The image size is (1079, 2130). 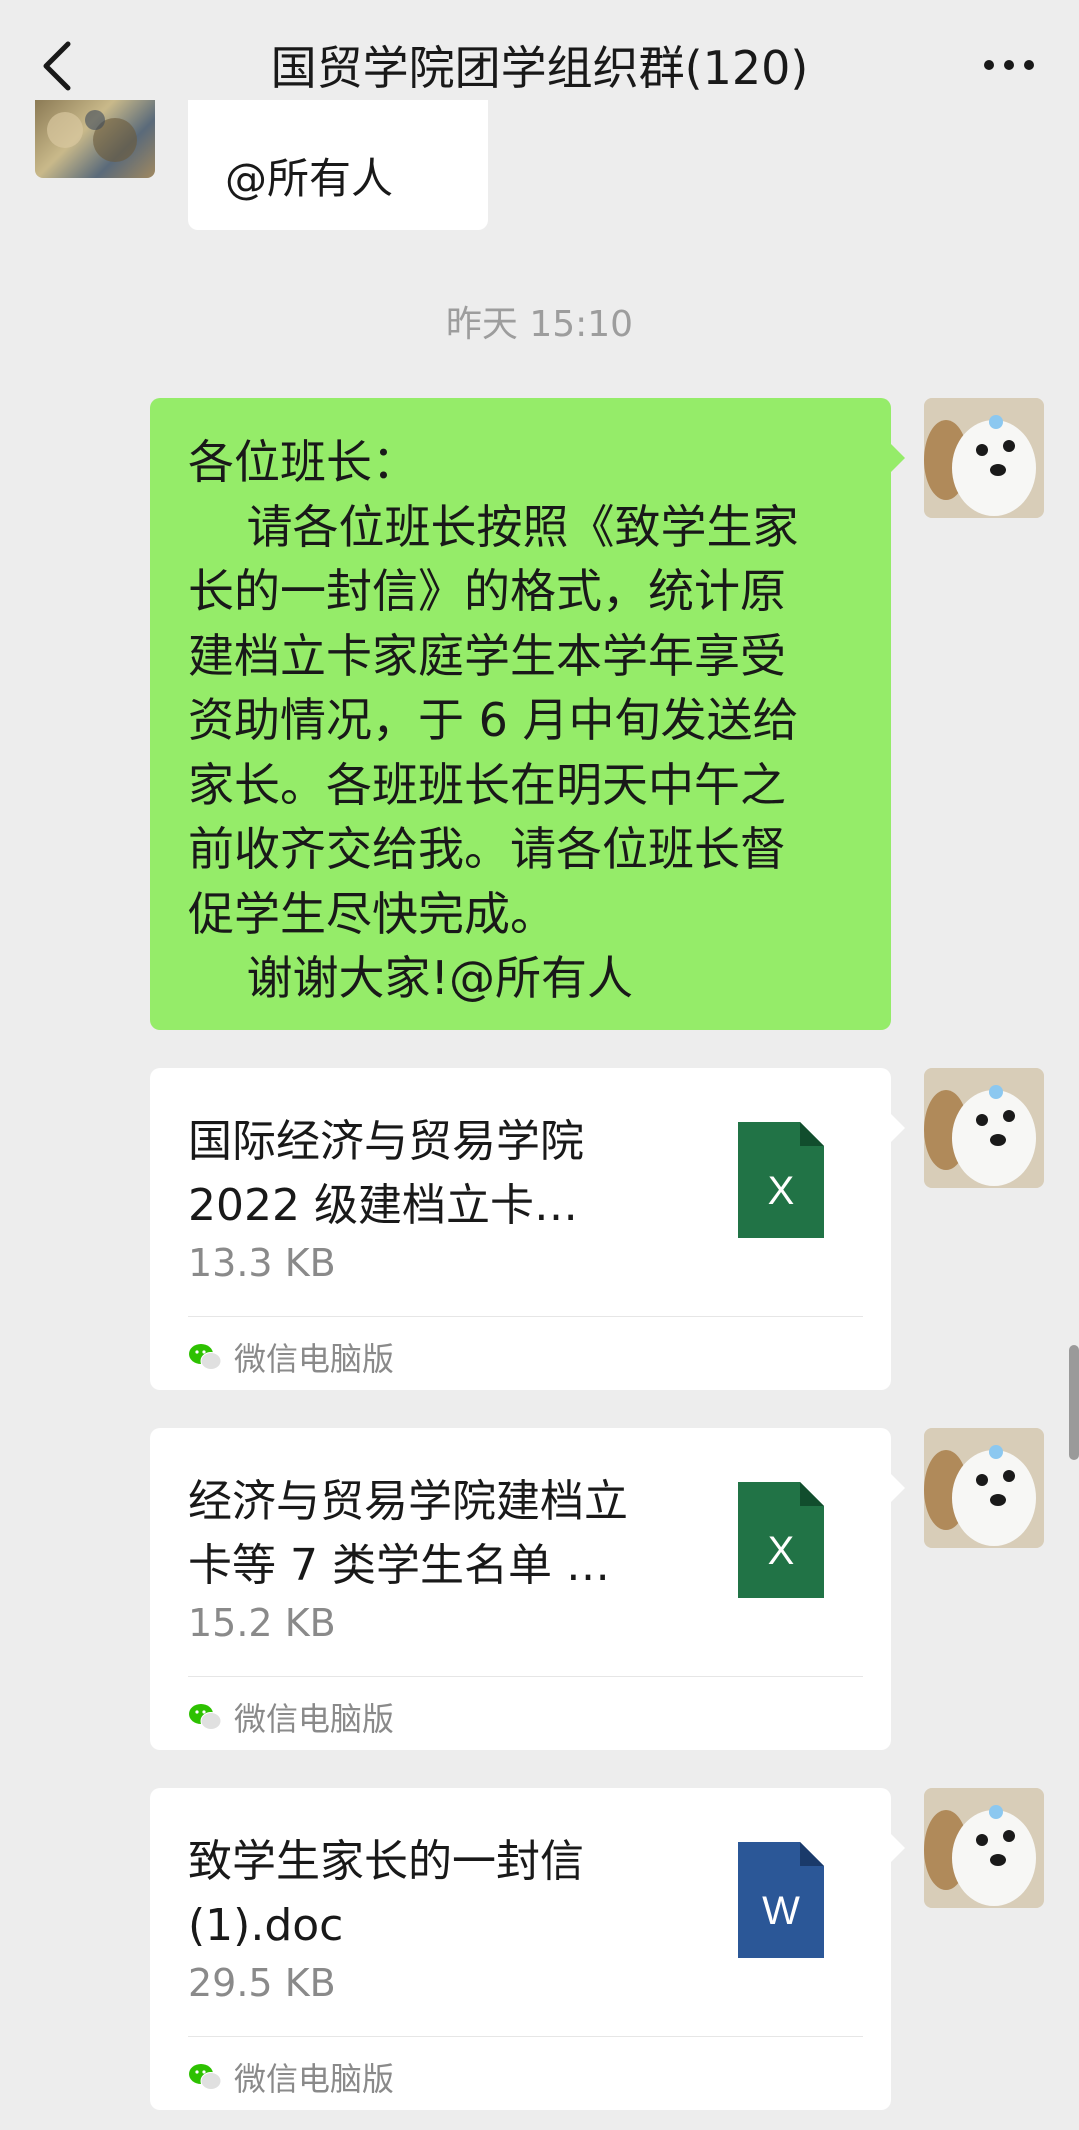 What do you see at coordinates (309, 178) in the screenshot?
I see `message-text: @所有人` at bounding box center [309, 178].